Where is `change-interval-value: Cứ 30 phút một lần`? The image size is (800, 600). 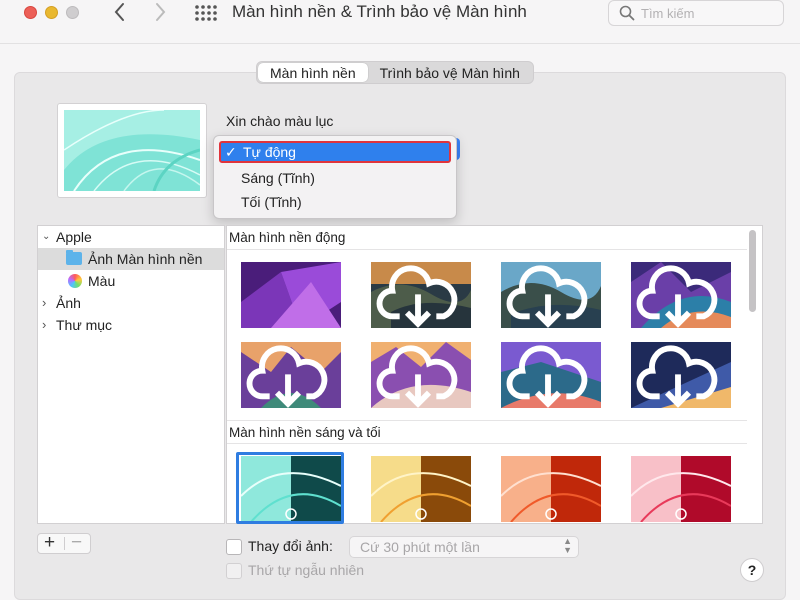
change-interval-value: Cứ 30 phút một lần is located at coordinates (420, 547).